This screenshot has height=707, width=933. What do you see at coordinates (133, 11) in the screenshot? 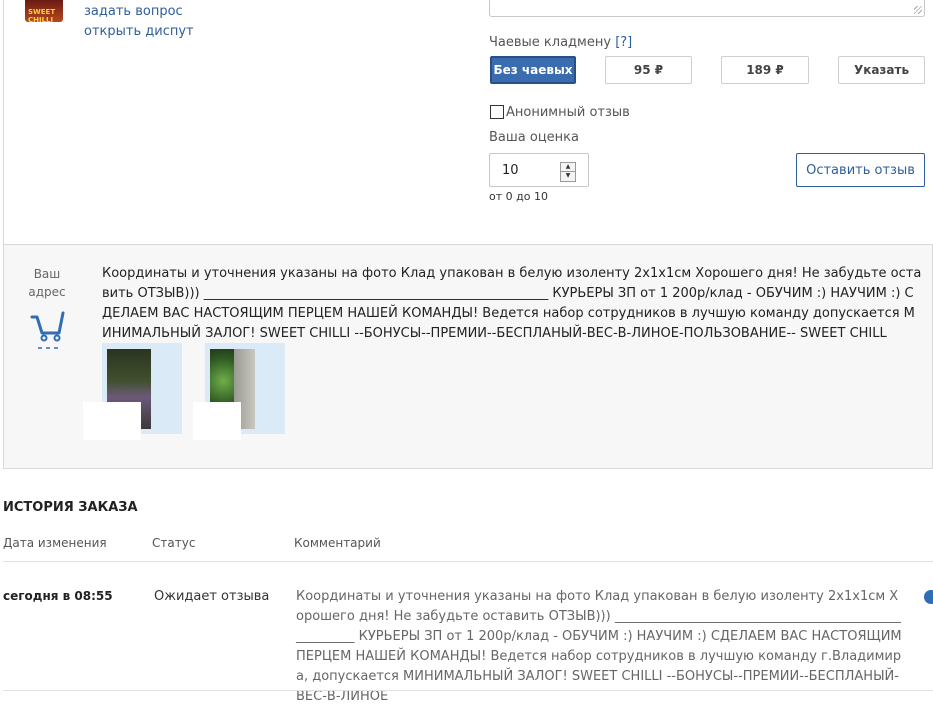
I see `ask-question-link: задать вопрос` at bounding box center [133, 11].